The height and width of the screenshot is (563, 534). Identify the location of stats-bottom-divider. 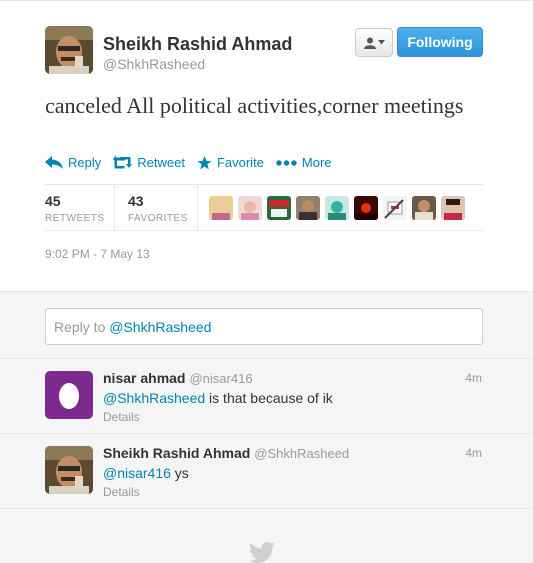
(264, 230).